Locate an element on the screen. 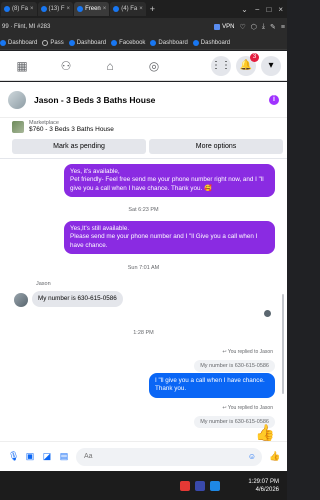 The width and height of the screenshot is (320, 500). cube-icon: ⬡ is located at coordinates (254, 27).